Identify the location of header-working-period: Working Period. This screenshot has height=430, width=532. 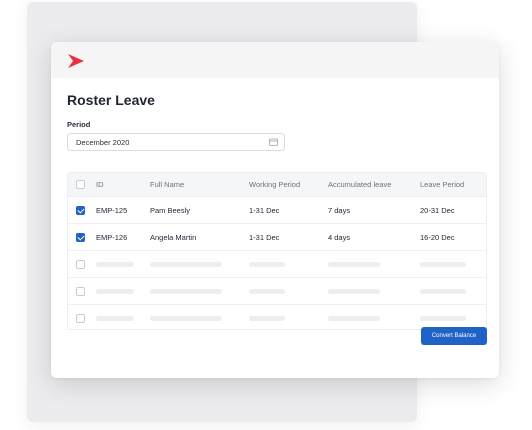
(274, 184).